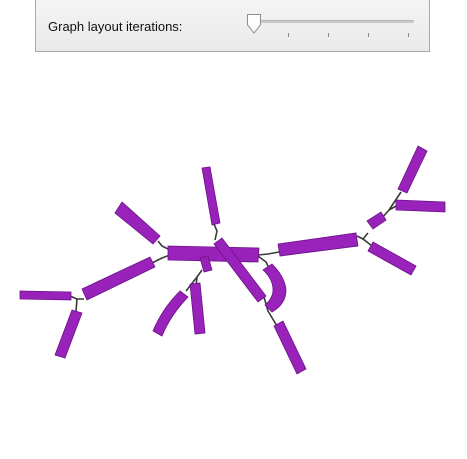 The image size is (467, 459). Describe the element at coordinates (115, 26) in the screenshot. I see `iterations-slider-label: Graph layout iterations:` at that location.